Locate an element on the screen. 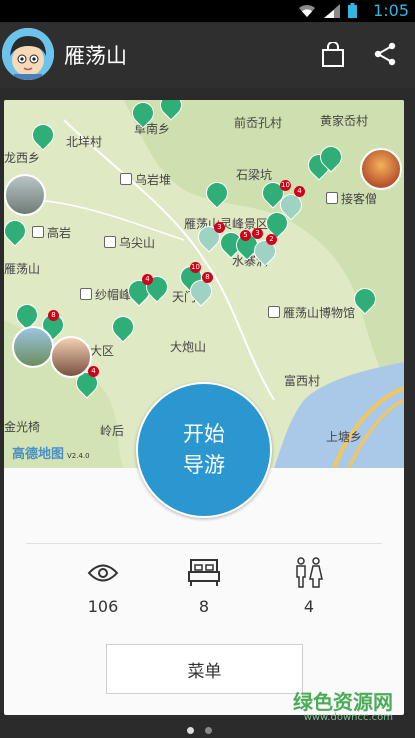  eye-icon is located at coordinates (103, 573).